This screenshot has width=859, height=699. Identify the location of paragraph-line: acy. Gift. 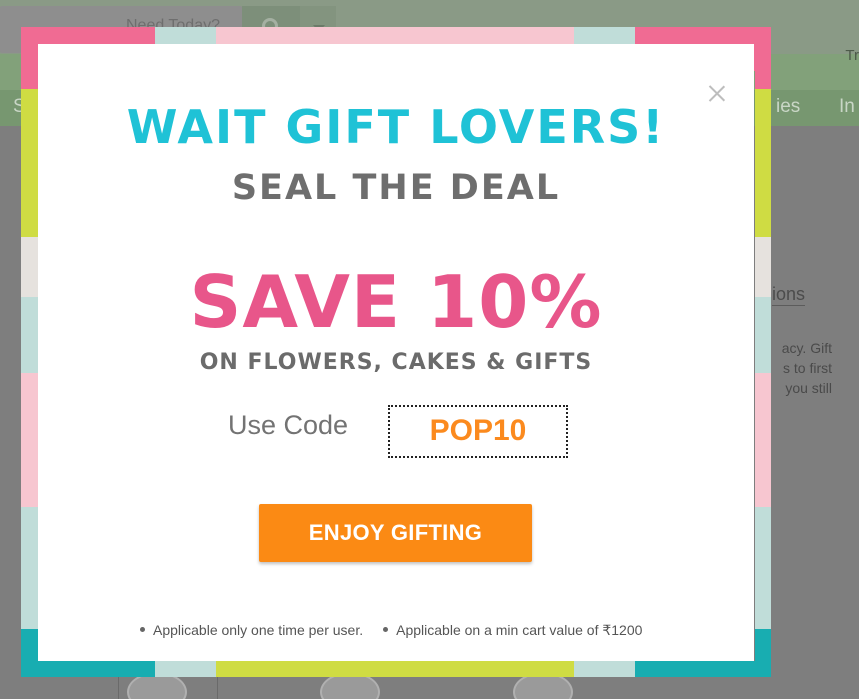
(806, 348).